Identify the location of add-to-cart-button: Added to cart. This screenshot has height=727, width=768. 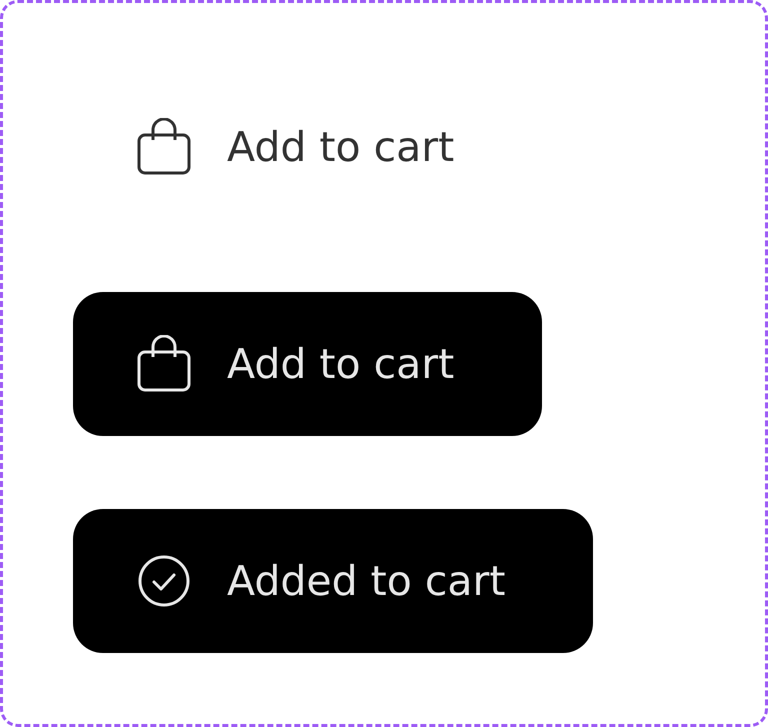
(333, 581).